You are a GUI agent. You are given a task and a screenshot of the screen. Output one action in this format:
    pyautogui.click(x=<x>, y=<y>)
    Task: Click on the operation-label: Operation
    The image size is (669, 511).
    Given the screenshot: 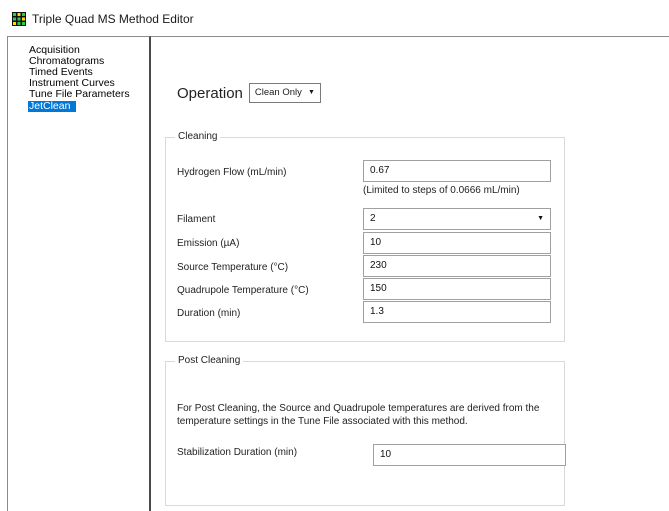 What is the action you would take?
    pyautogui.click(x=210, y=93)
    